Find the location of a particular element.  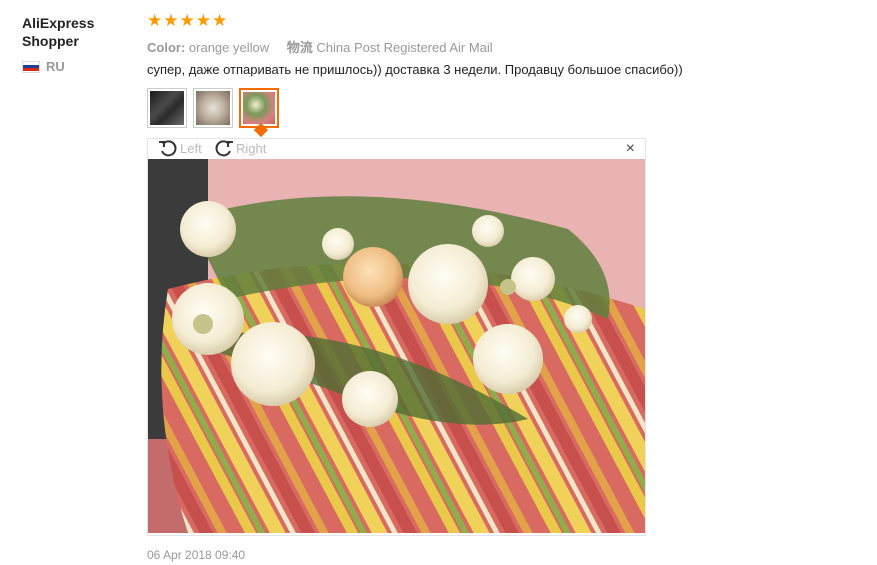

shipping-label: 物流 is located at coordinates (299, 47).